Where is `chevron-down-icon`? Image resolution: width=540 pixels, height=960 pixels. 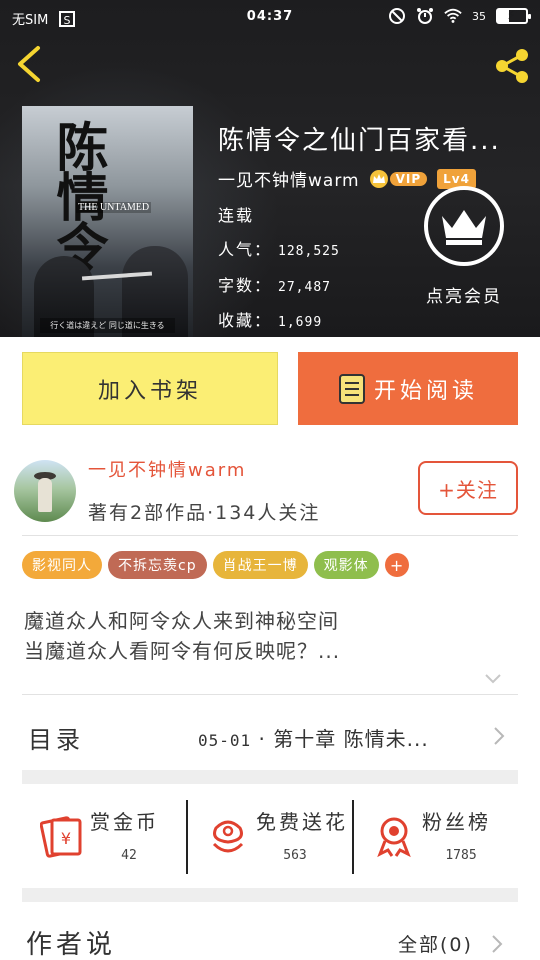 chevron-down-icon is located at coordinates (493, 679).